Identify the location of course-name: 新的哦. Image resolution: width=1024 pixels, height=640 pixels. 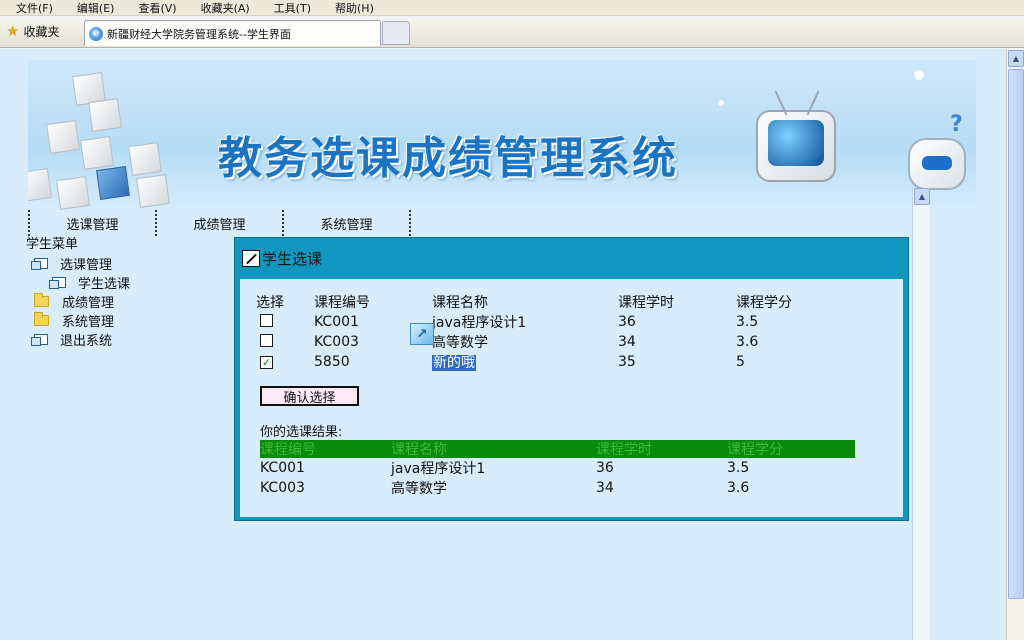
(454, 363).